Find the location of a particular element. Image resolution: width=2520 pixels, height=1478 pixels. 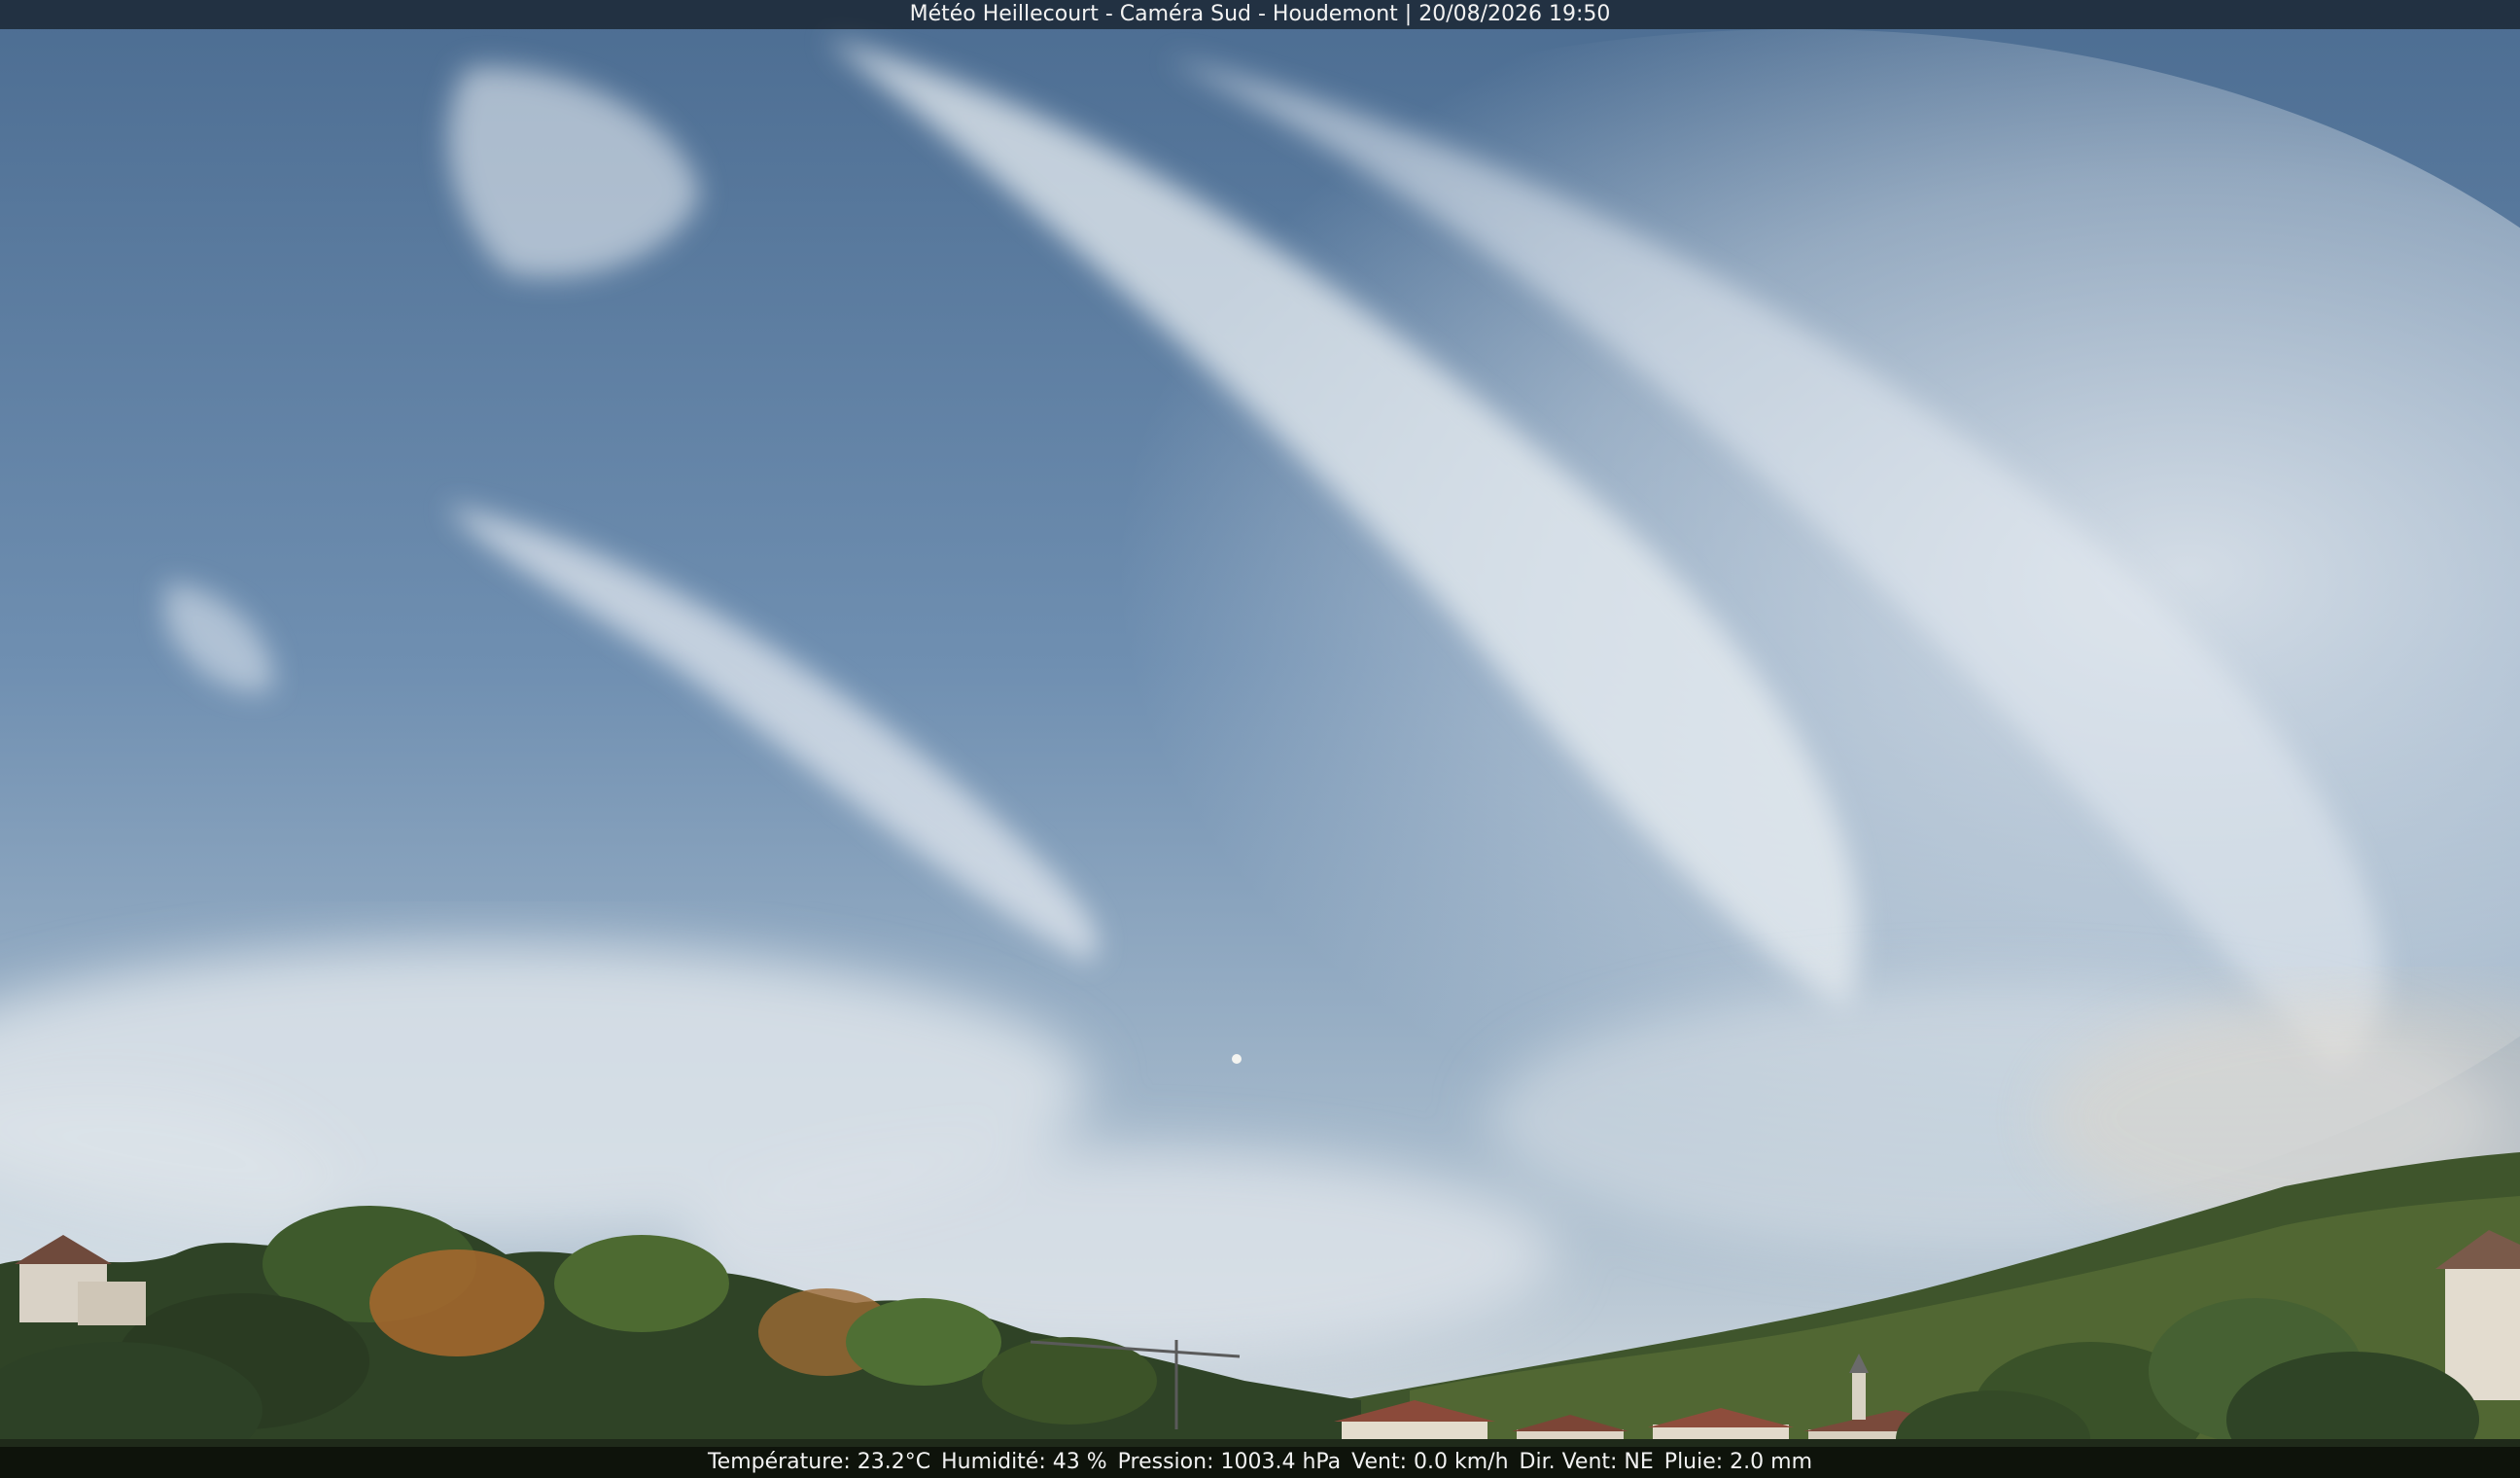

wind-direction-readout: Dir. Vent: NE is located at coordinates (1586, 1462).